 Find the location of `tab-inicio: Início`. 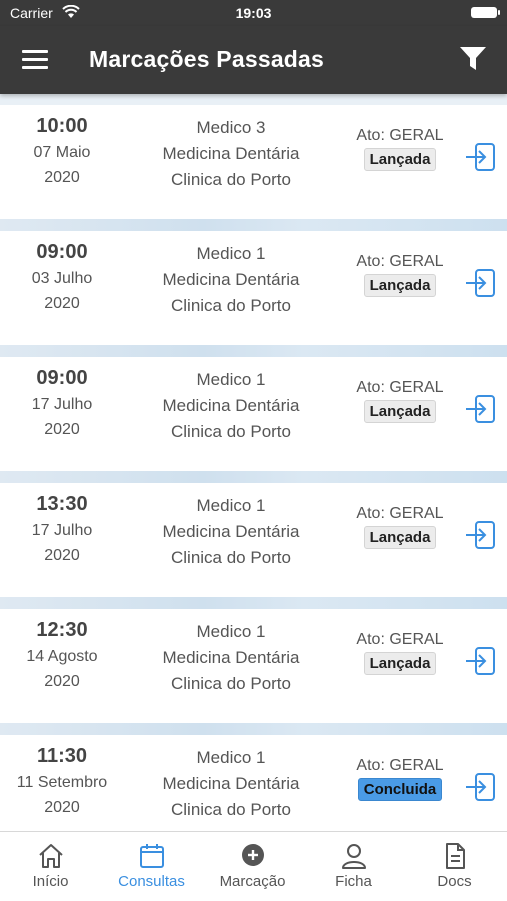

tab-inicio: Início is located at coordinates (50, 866).